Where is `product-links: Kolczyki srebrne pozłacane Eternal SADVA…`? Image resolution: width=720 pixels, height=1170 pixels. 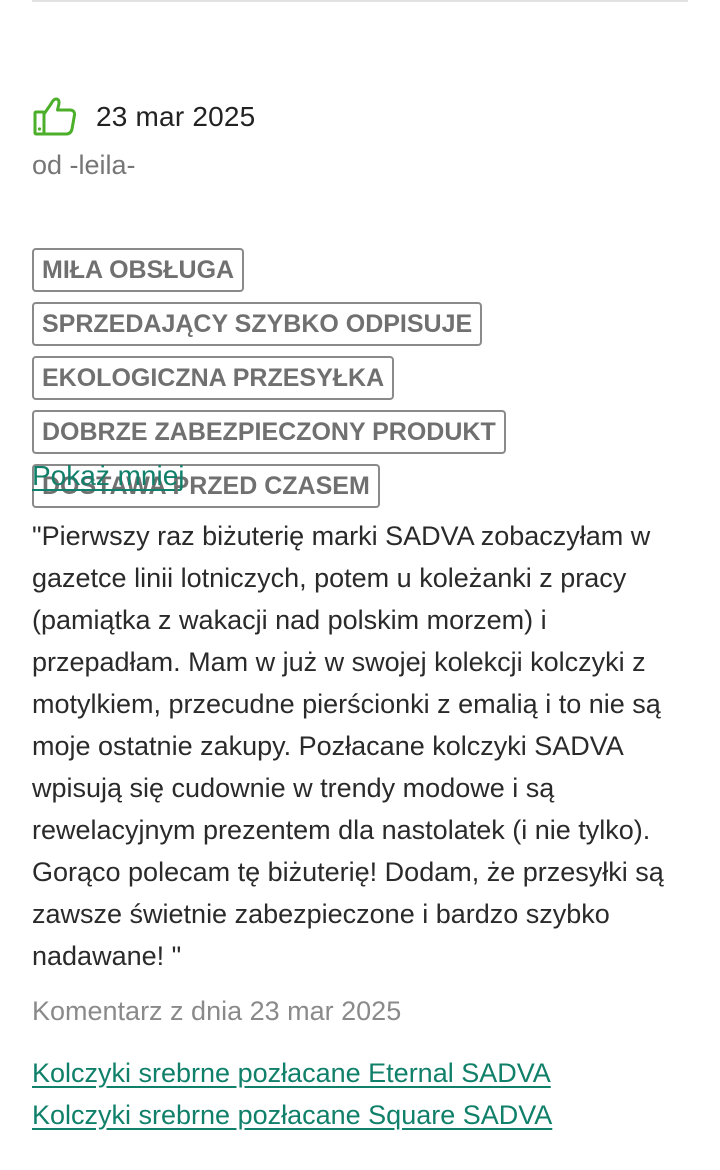 product-links: Kolczyki srebrne pozłacane Eternal SADVA… is located at coordinates (292, 1094).